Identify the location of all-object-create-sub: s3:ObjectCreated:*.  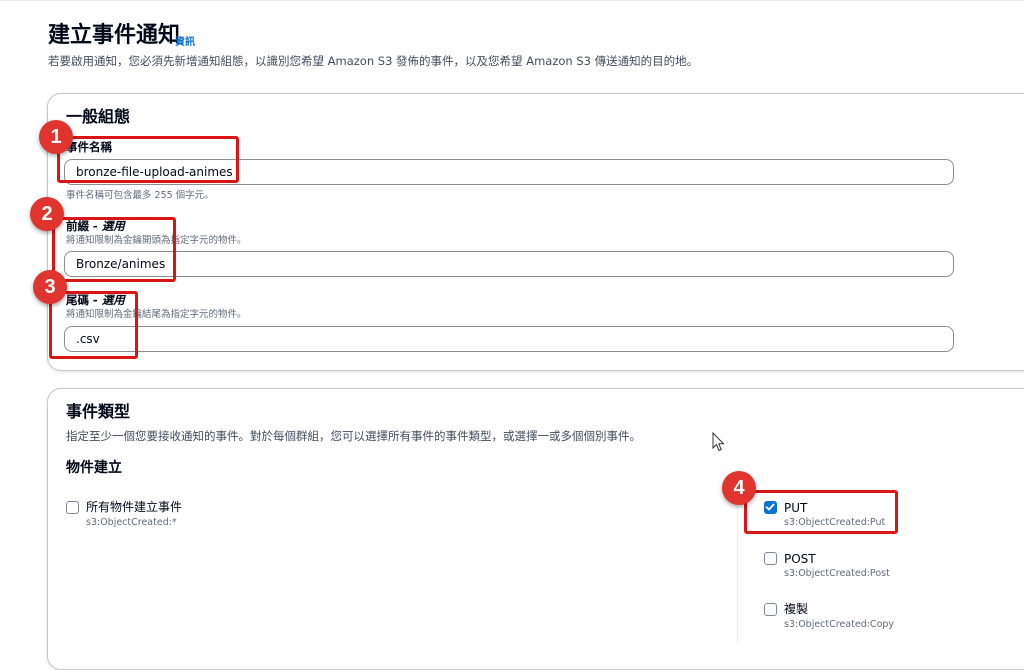
(131, 522).